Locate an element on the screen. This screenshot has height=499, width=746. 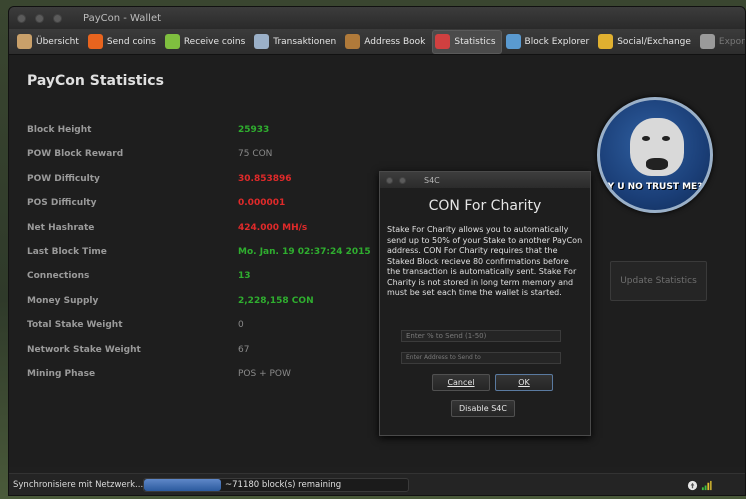
connections-signal-icon is located at coordinates (706, 485).